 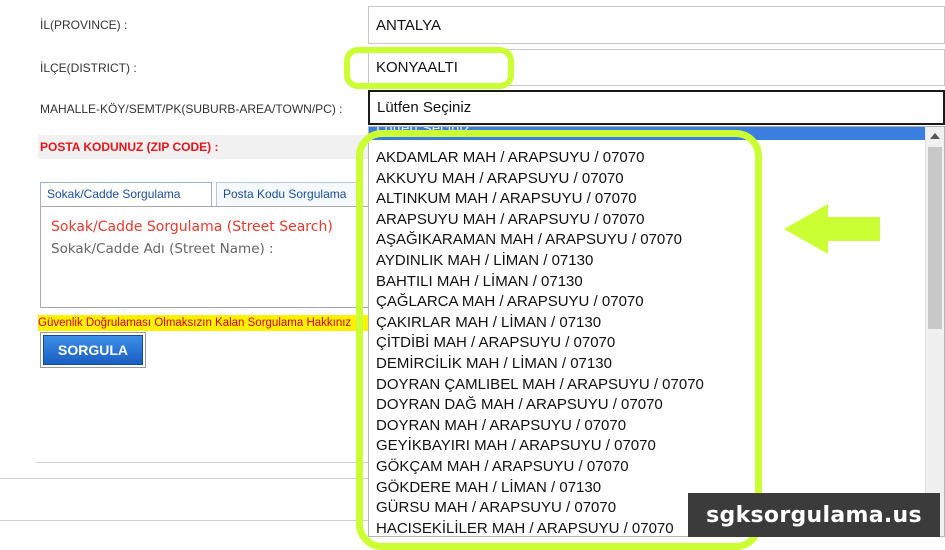 I want to click on province-select: ANTALYA, so click(x=656, y=25).